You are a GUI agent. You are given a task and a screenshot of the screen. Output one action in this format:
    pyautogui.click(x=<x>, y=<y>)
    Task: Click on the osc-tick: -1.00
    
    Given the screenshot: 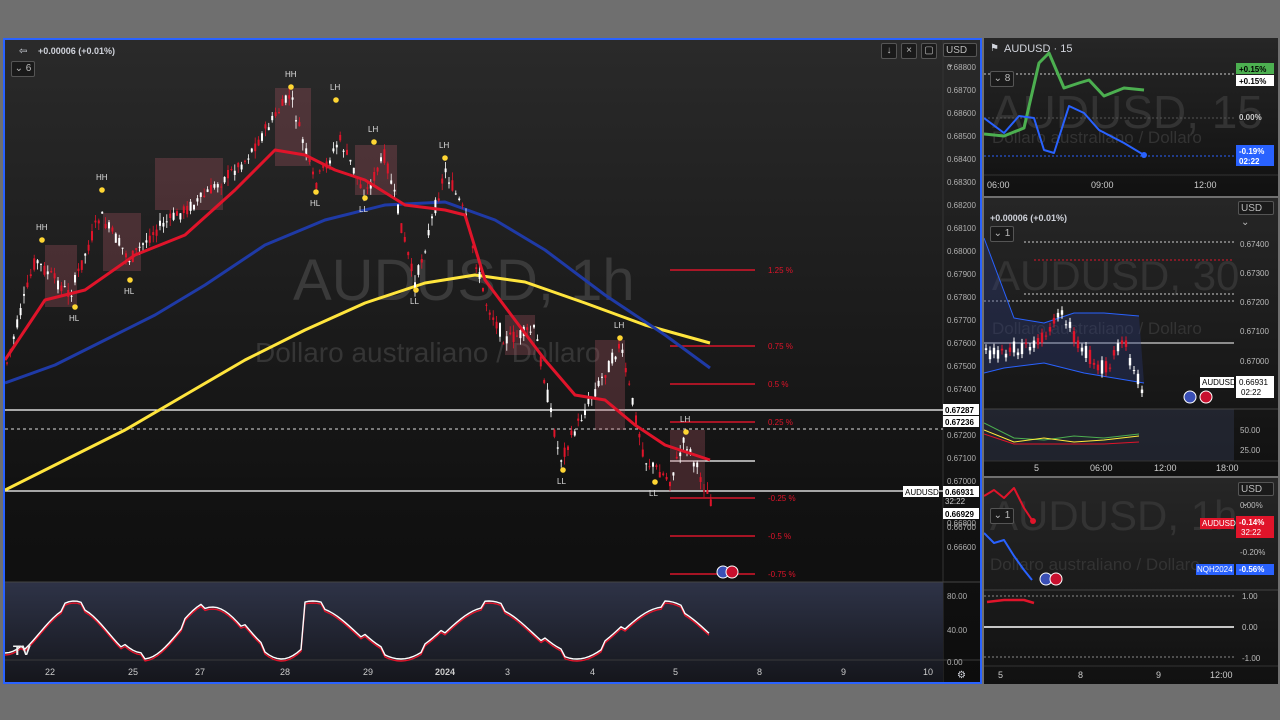 What is the action you would take?
    pyautogui.click(x=1251, y=658)
    